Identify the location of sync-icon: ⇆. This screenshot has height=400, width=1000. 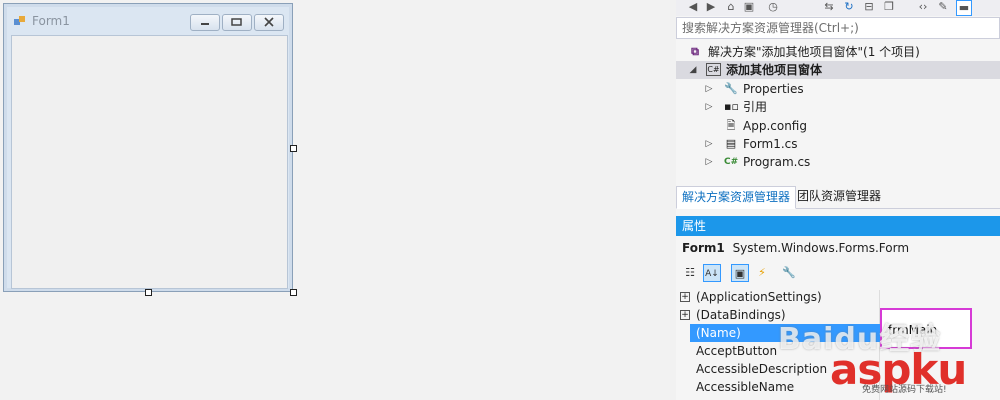
(829, 7).